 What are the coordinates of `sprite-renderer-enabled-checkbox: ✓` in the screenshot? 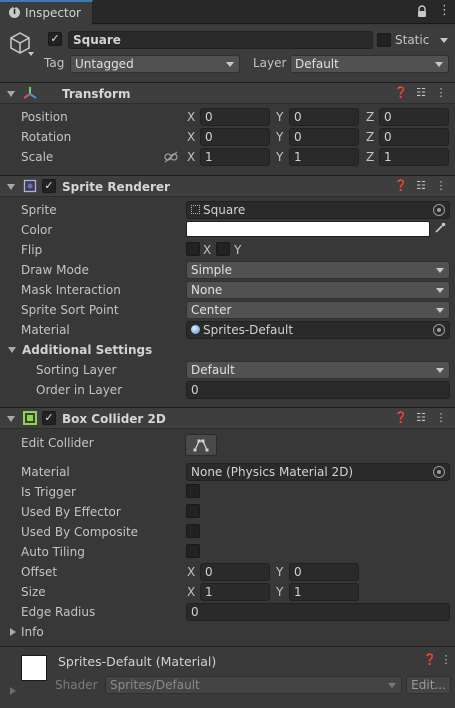 It's located at (49, 186).